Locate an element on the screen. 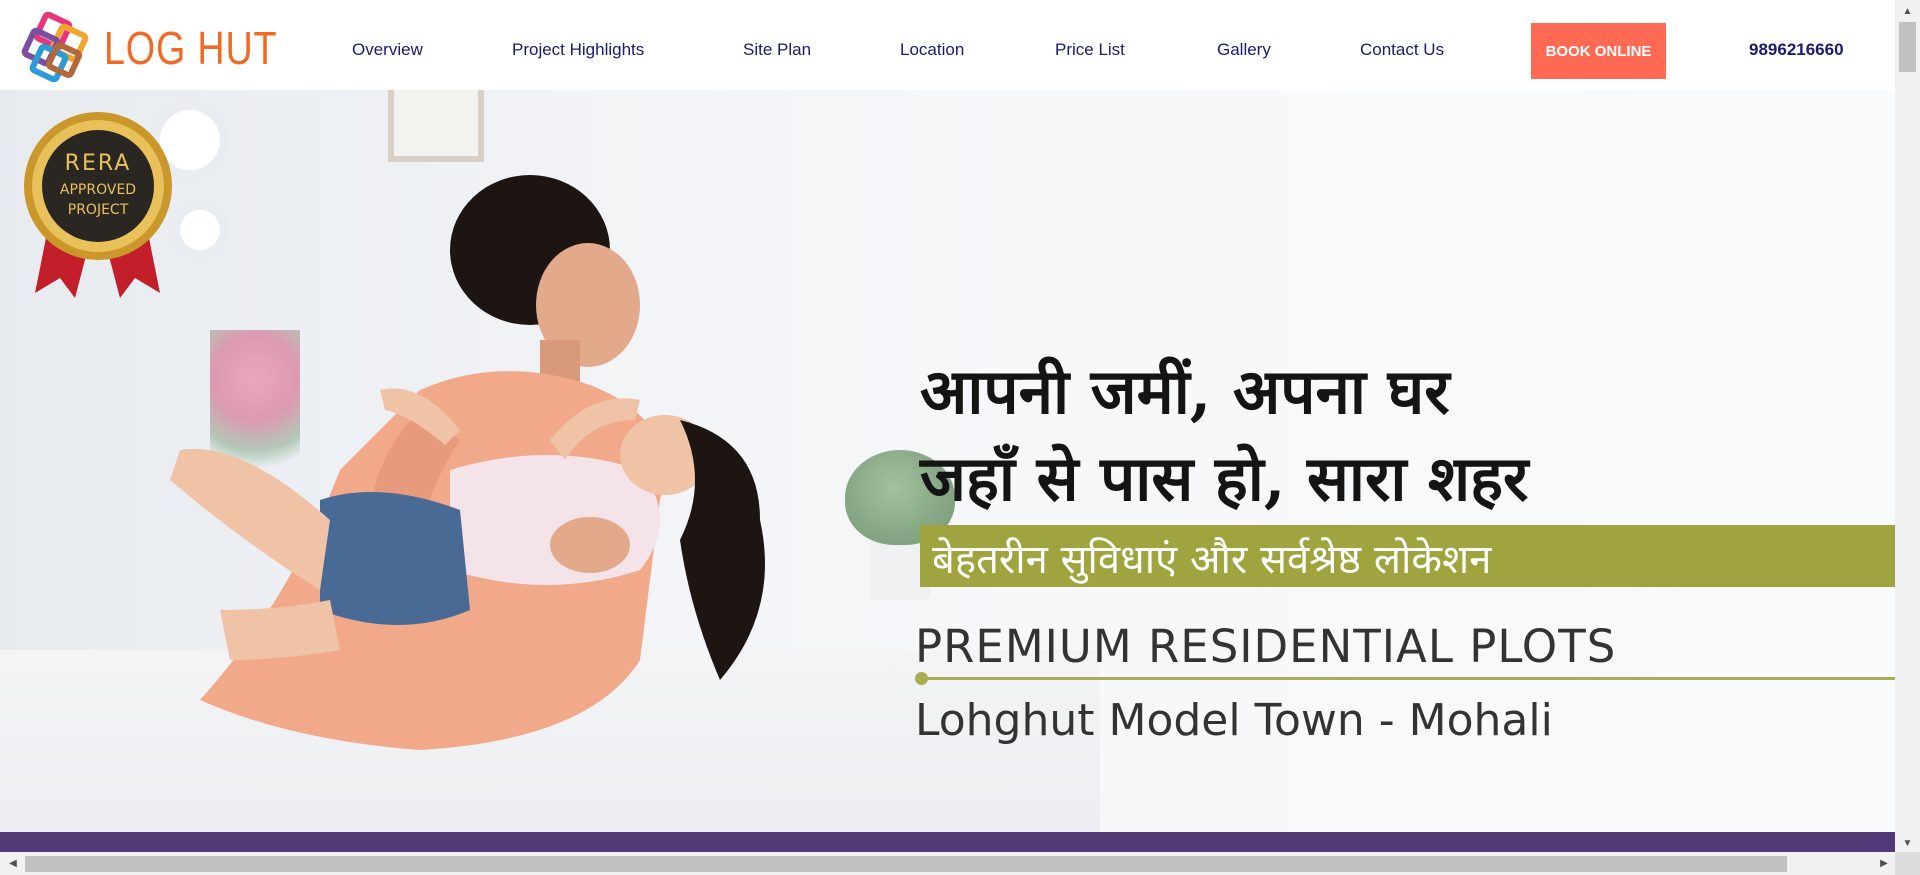 This screenshot has height=875, width=1920. triangle-down-icon: ▼ is located at coordinates (1907, 843).